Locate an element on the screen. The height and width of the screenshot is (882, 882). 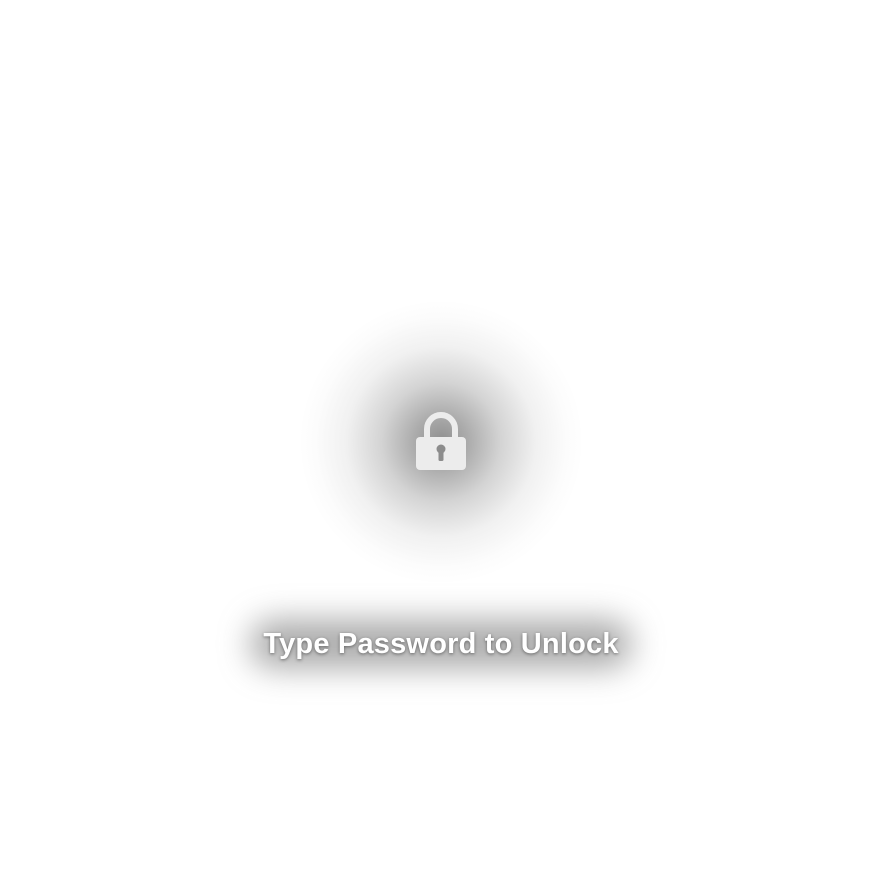
lock-icon is located at coordinates (441, 441).